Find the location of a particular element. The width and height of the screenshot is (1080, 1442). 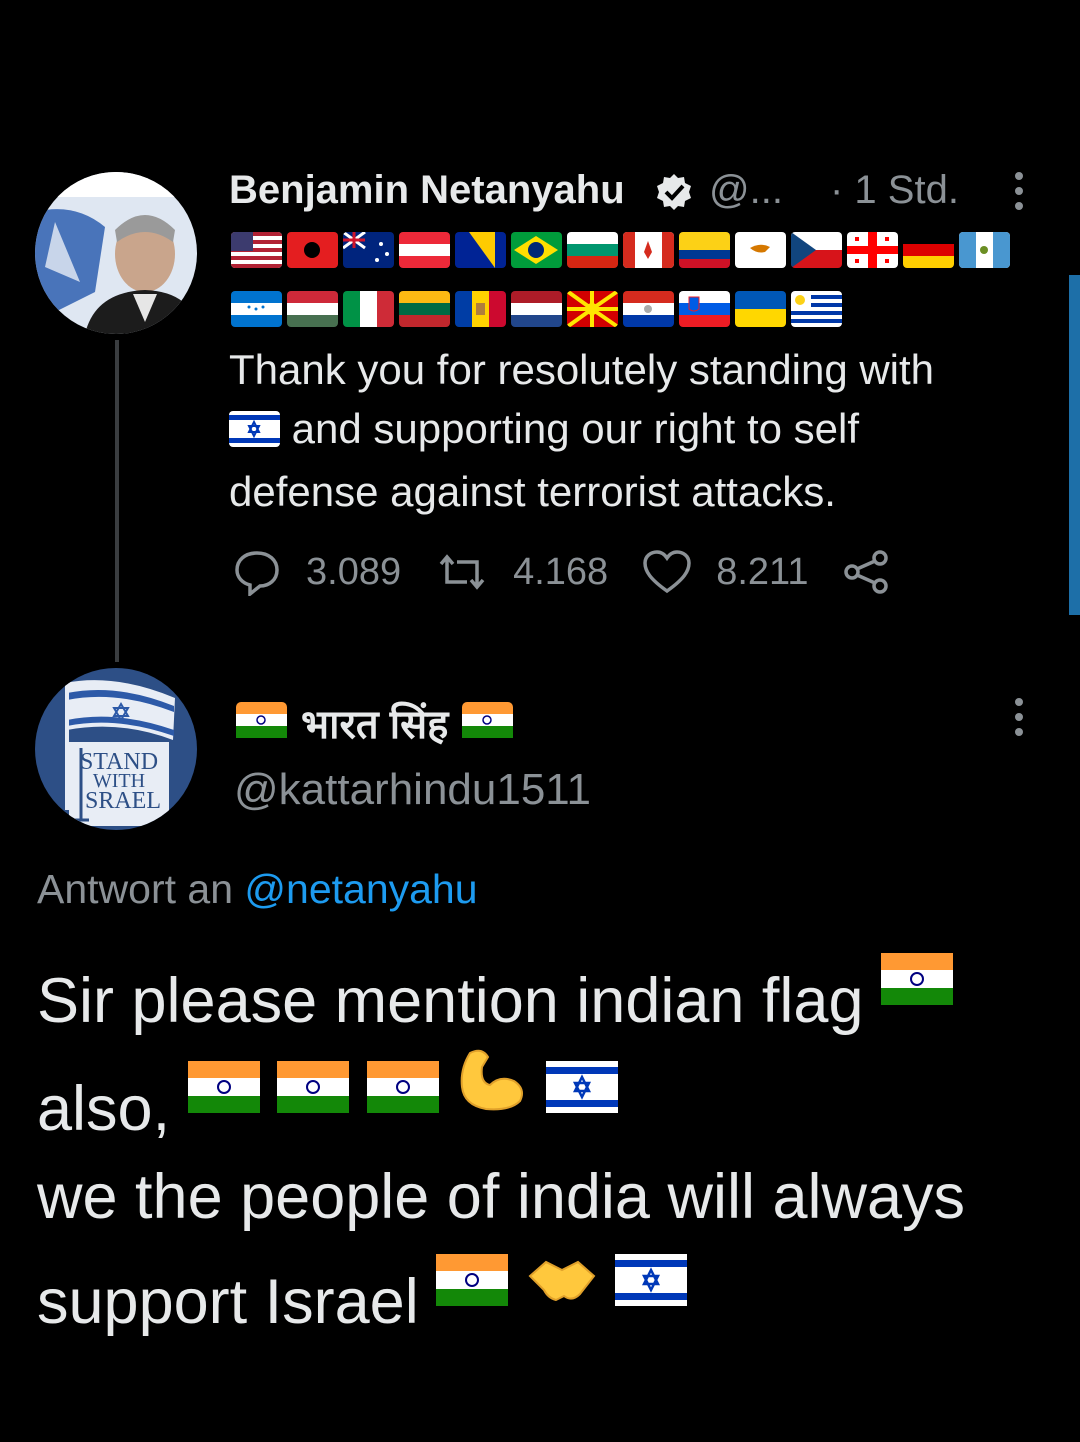

thread-line is located at coordinates (117, 501).